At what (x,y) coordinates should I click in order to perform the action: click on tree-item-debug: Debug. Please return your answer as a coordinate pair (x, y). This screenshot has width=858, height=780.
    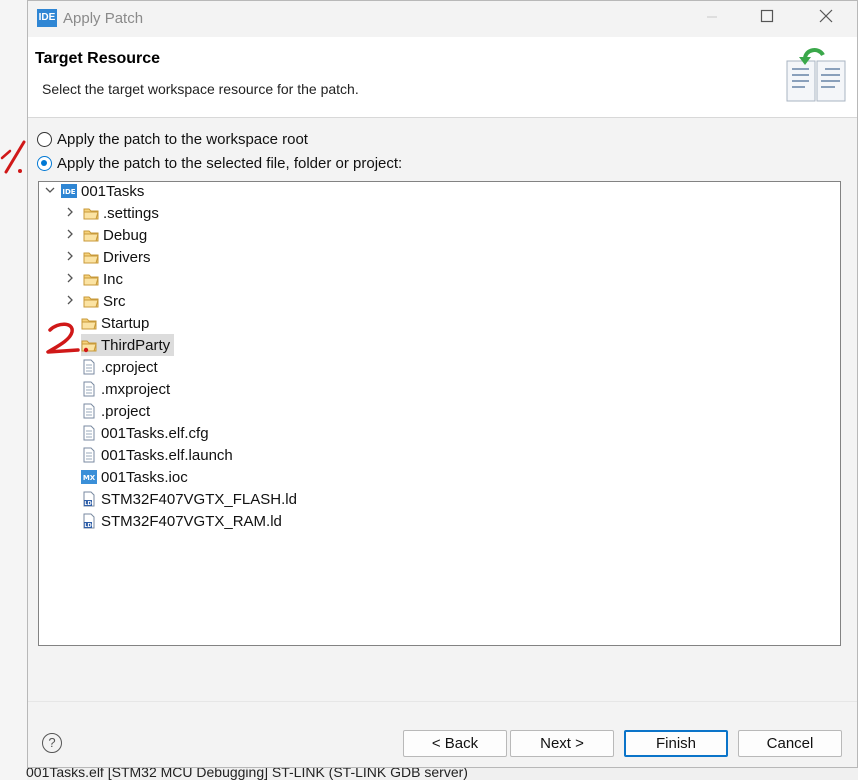
    Looking at the image, I should click on (106, 235).